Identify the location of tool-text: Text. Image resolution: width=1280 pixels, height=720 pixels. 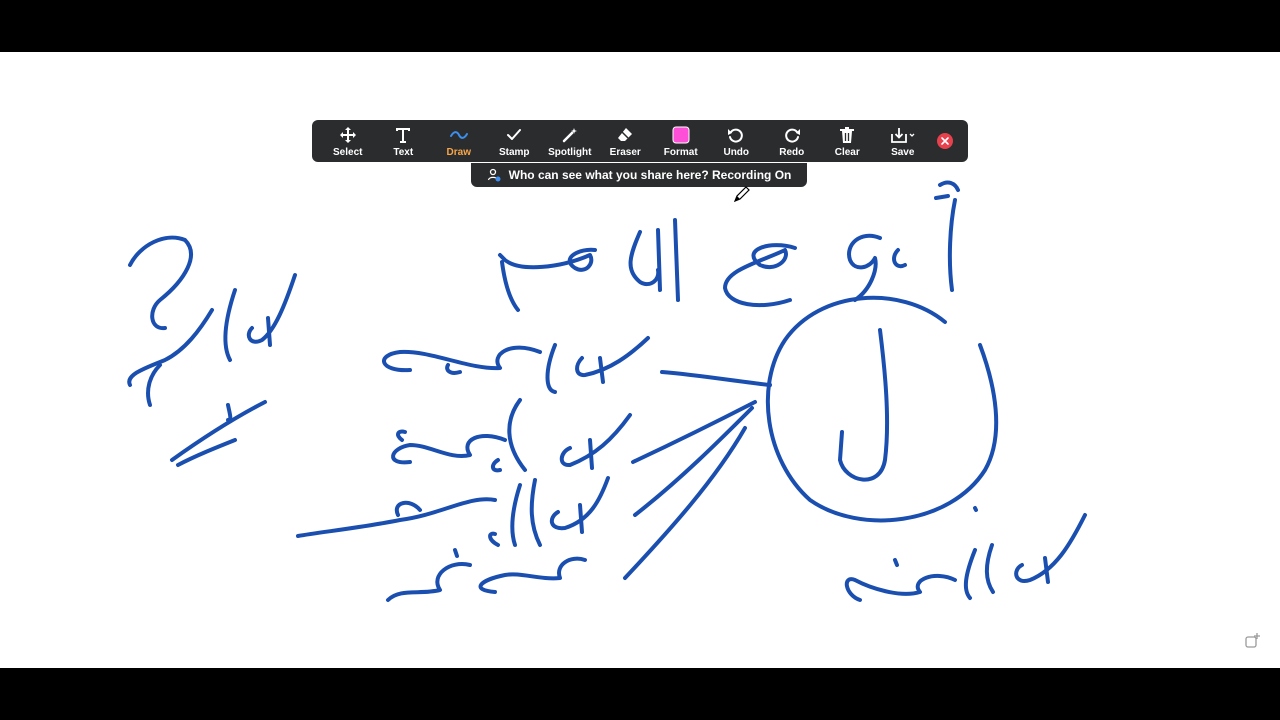
(404, 141).